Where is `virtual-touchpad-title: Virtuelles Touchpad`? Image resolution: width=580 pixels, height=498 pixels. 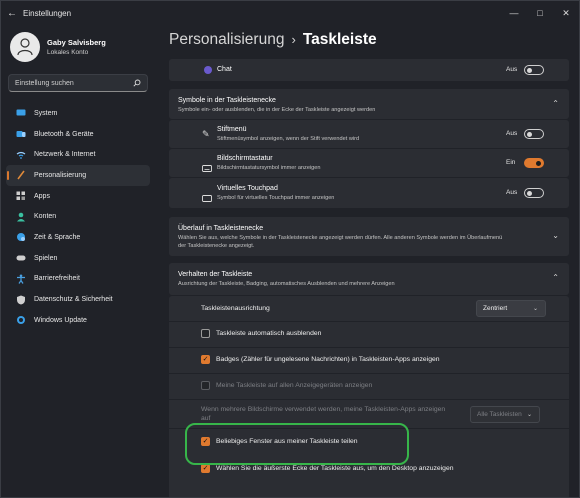
virtual-touchpad-title: Virtuelles Touchpad is located at coordinates (247, 188).